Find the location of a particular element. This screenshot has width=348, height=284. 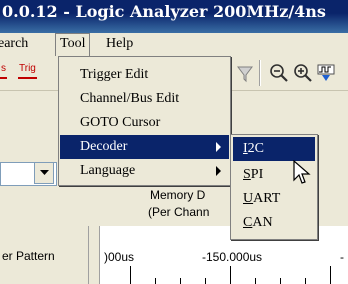

submenu-item-i2c: I2C is located at coordinates (274, 149).